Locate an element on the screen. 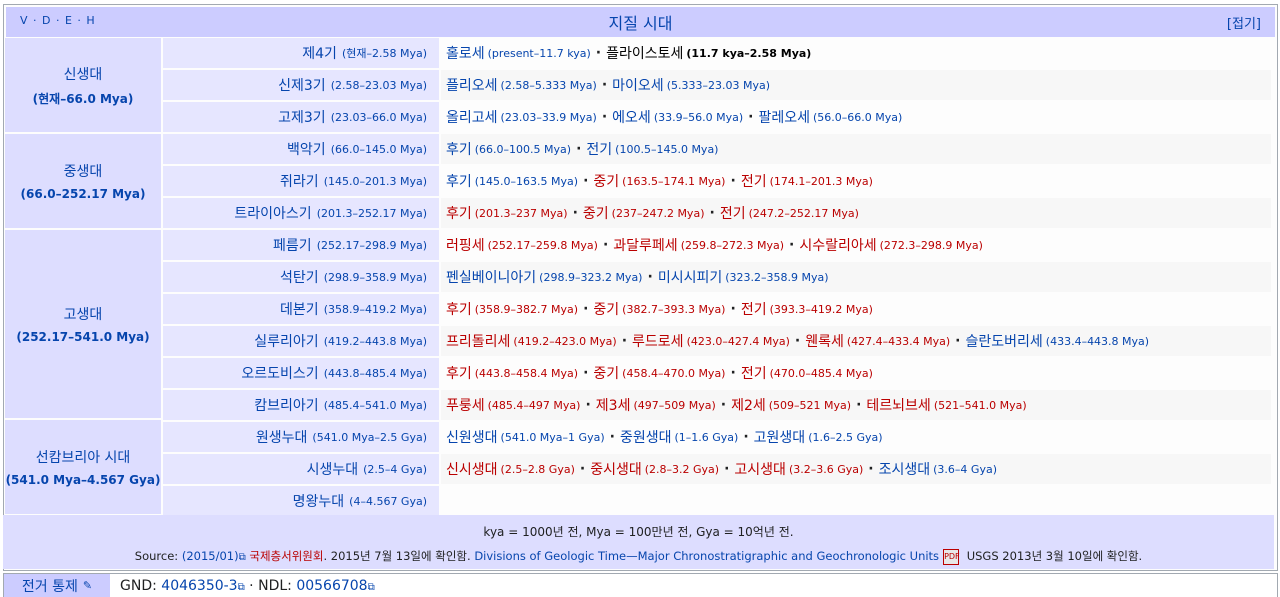  epoch-link: 에오세 is located at coordinates (631, 117).